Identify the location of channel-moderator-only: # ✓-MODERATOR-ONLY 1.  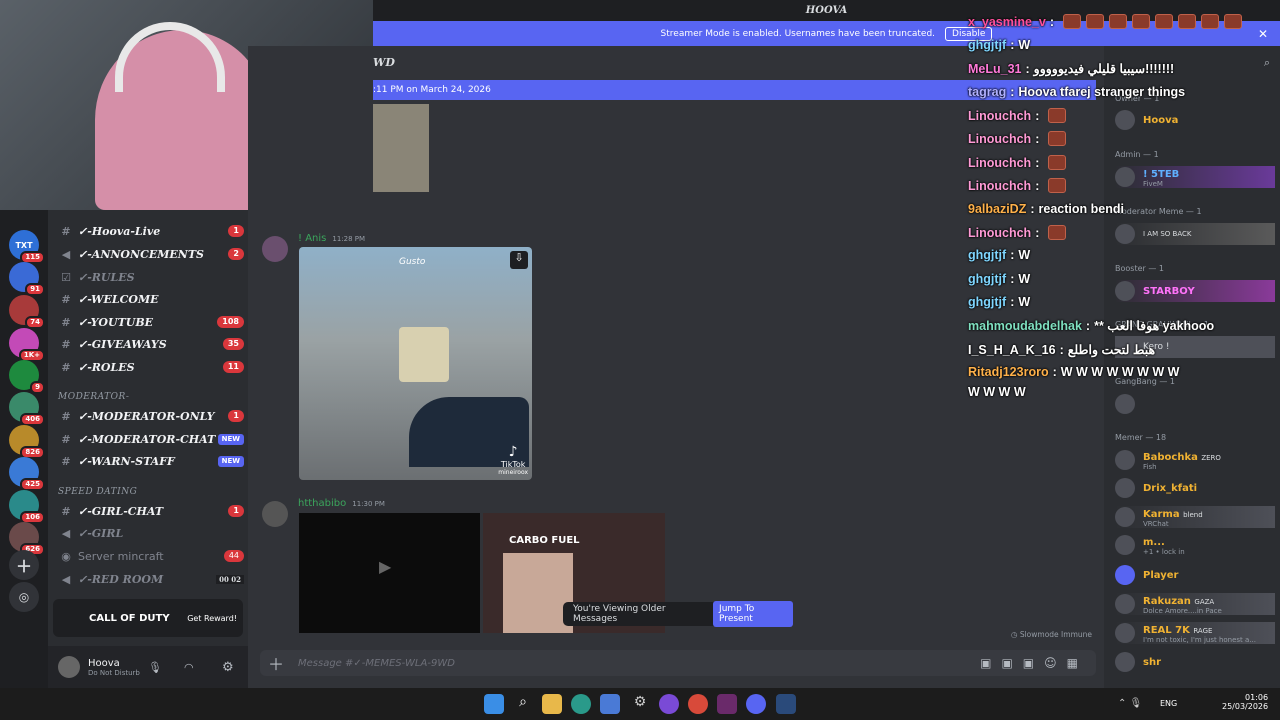
(151, 416).